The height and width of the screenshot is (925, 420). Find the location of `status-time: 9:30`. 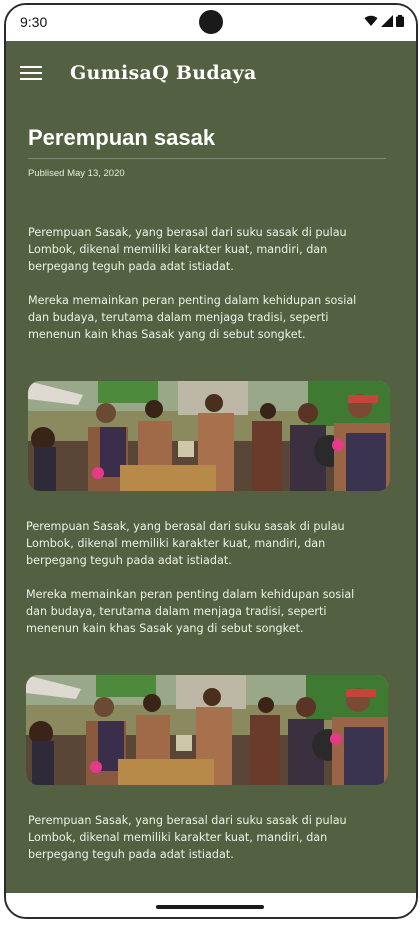

status-time: 9:30 is located at coordinates (34, 22).